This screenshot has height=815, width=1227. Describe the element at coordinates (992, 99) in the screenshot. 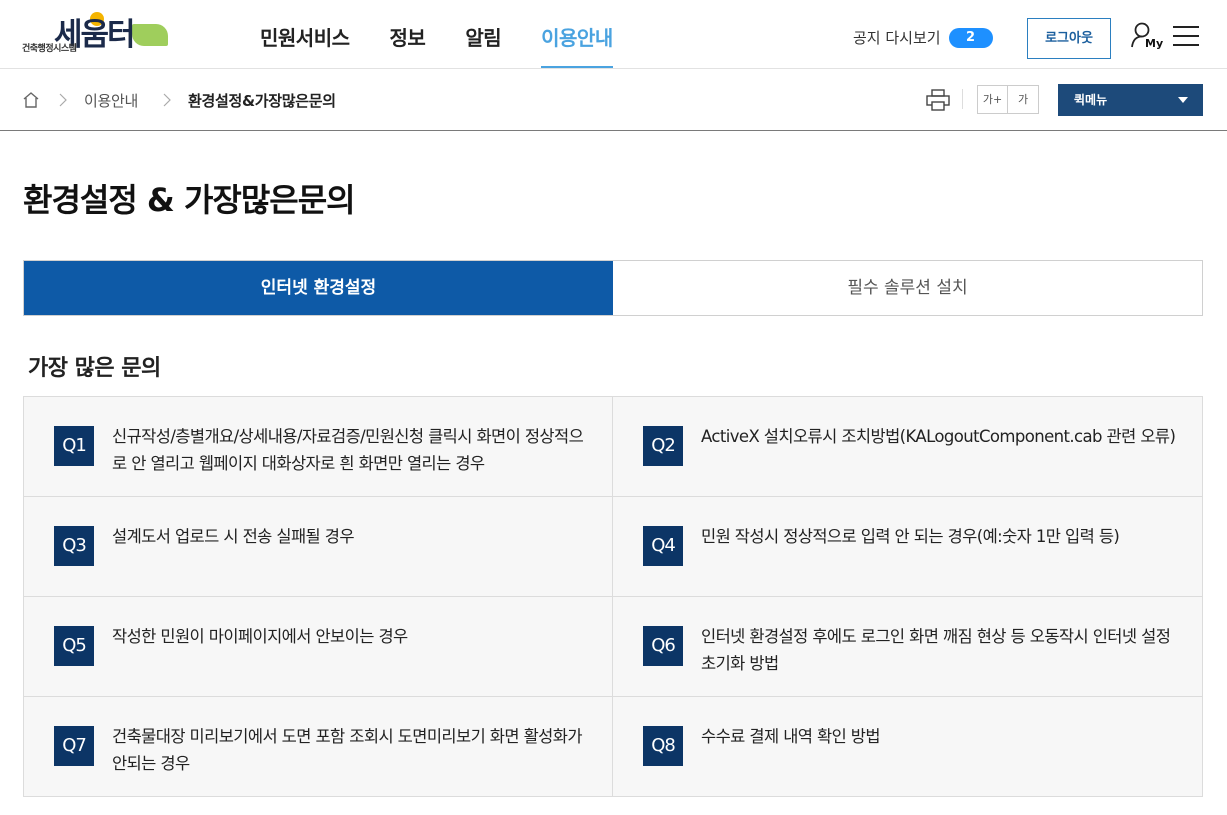

I see `font-increase-button: 가+` at that location.